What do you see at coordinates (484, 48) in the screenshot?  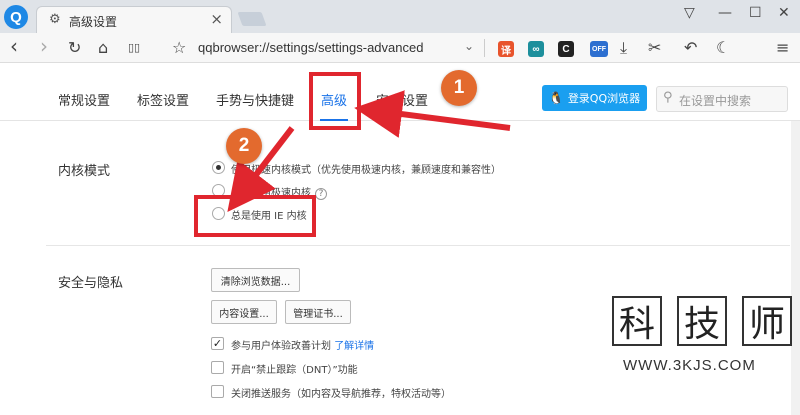 I see `toolbar-divider` at bounding box center [484, 48].